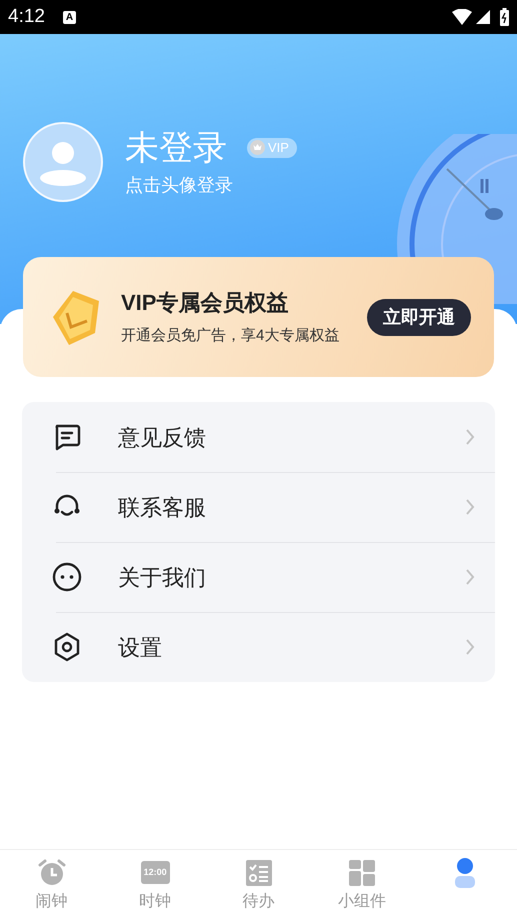  What do you see at coordinates (257, 147) in the screenshot?
I see `crown-icon` at bounding box center [257, 147].